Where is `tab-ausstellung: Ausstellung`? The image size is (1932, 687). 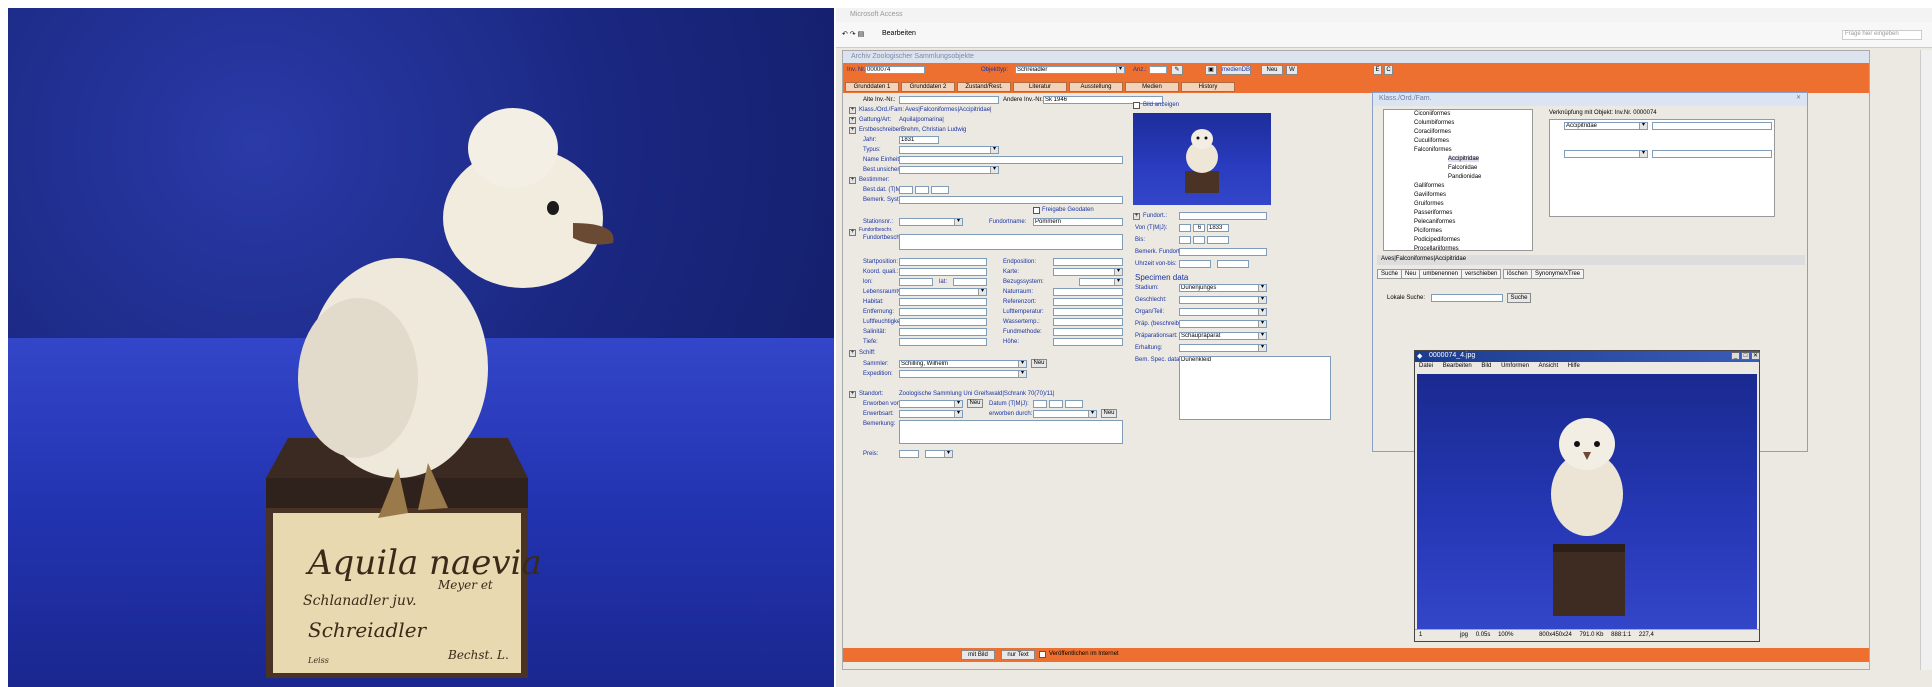 tab-ausstellung: Ausstellung is located at coordinates (1096, 87).